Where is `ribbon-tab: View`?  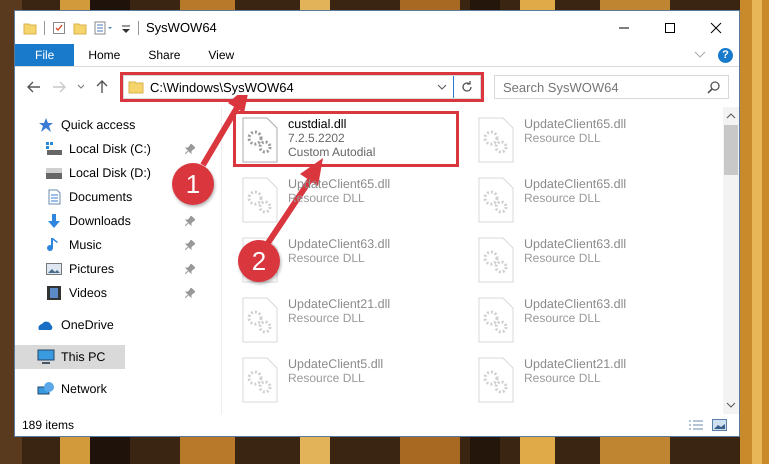 ribbon-tab: View is located at coordinates (221, 55).